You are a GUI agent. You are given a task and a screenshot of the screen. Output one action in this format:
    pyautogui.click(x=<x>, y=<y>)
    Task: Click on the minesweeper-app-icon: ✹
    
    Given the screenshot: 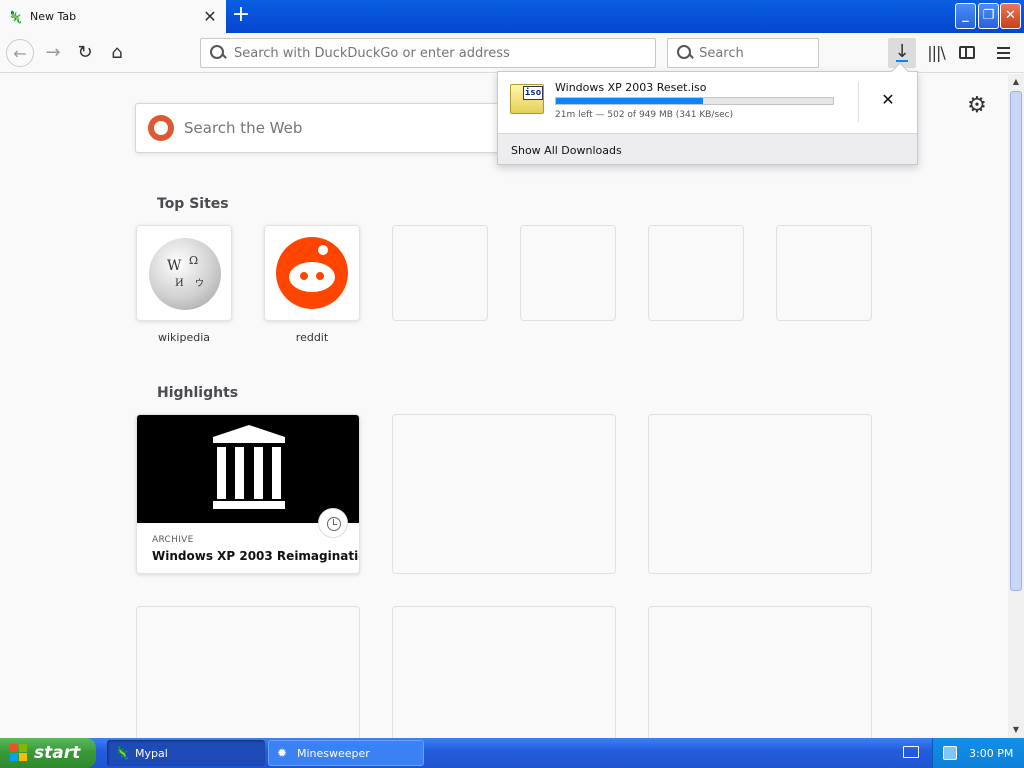 What is the action you would take?
    pyautogui.click(x=282, y=753)
    